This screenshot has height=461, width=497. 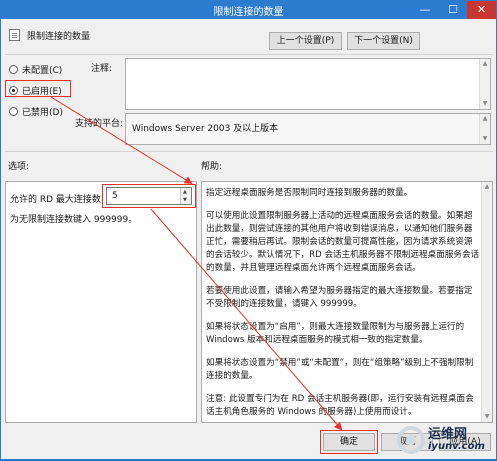 I want to click on watermark-logo-icon, so click(x=411, y=440).